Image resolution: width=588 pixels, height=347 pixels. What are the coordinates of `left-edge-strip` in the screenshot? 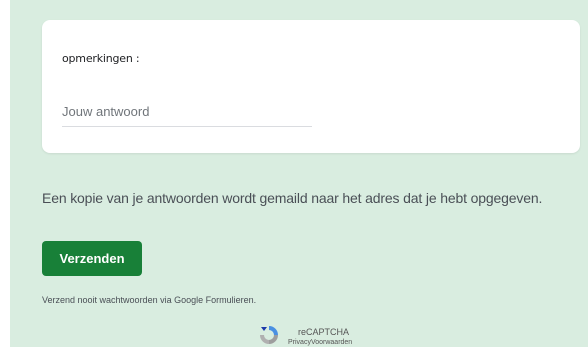 It's located at (5, 173).